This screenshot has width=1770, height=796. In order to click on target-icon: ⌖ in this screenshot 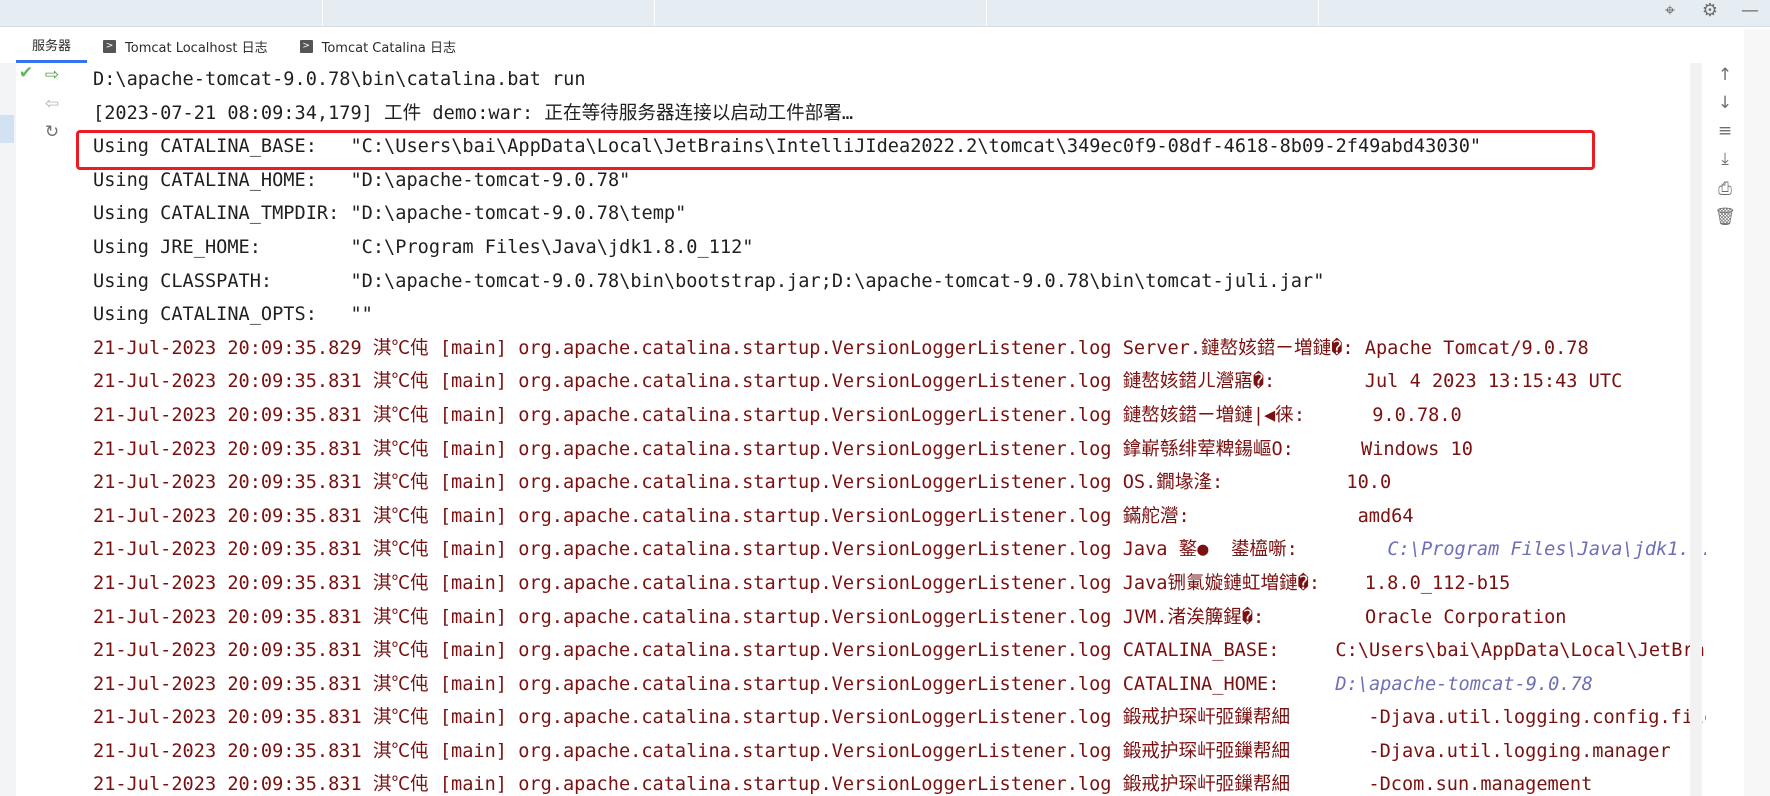, I will do `click(1670, 11)`.